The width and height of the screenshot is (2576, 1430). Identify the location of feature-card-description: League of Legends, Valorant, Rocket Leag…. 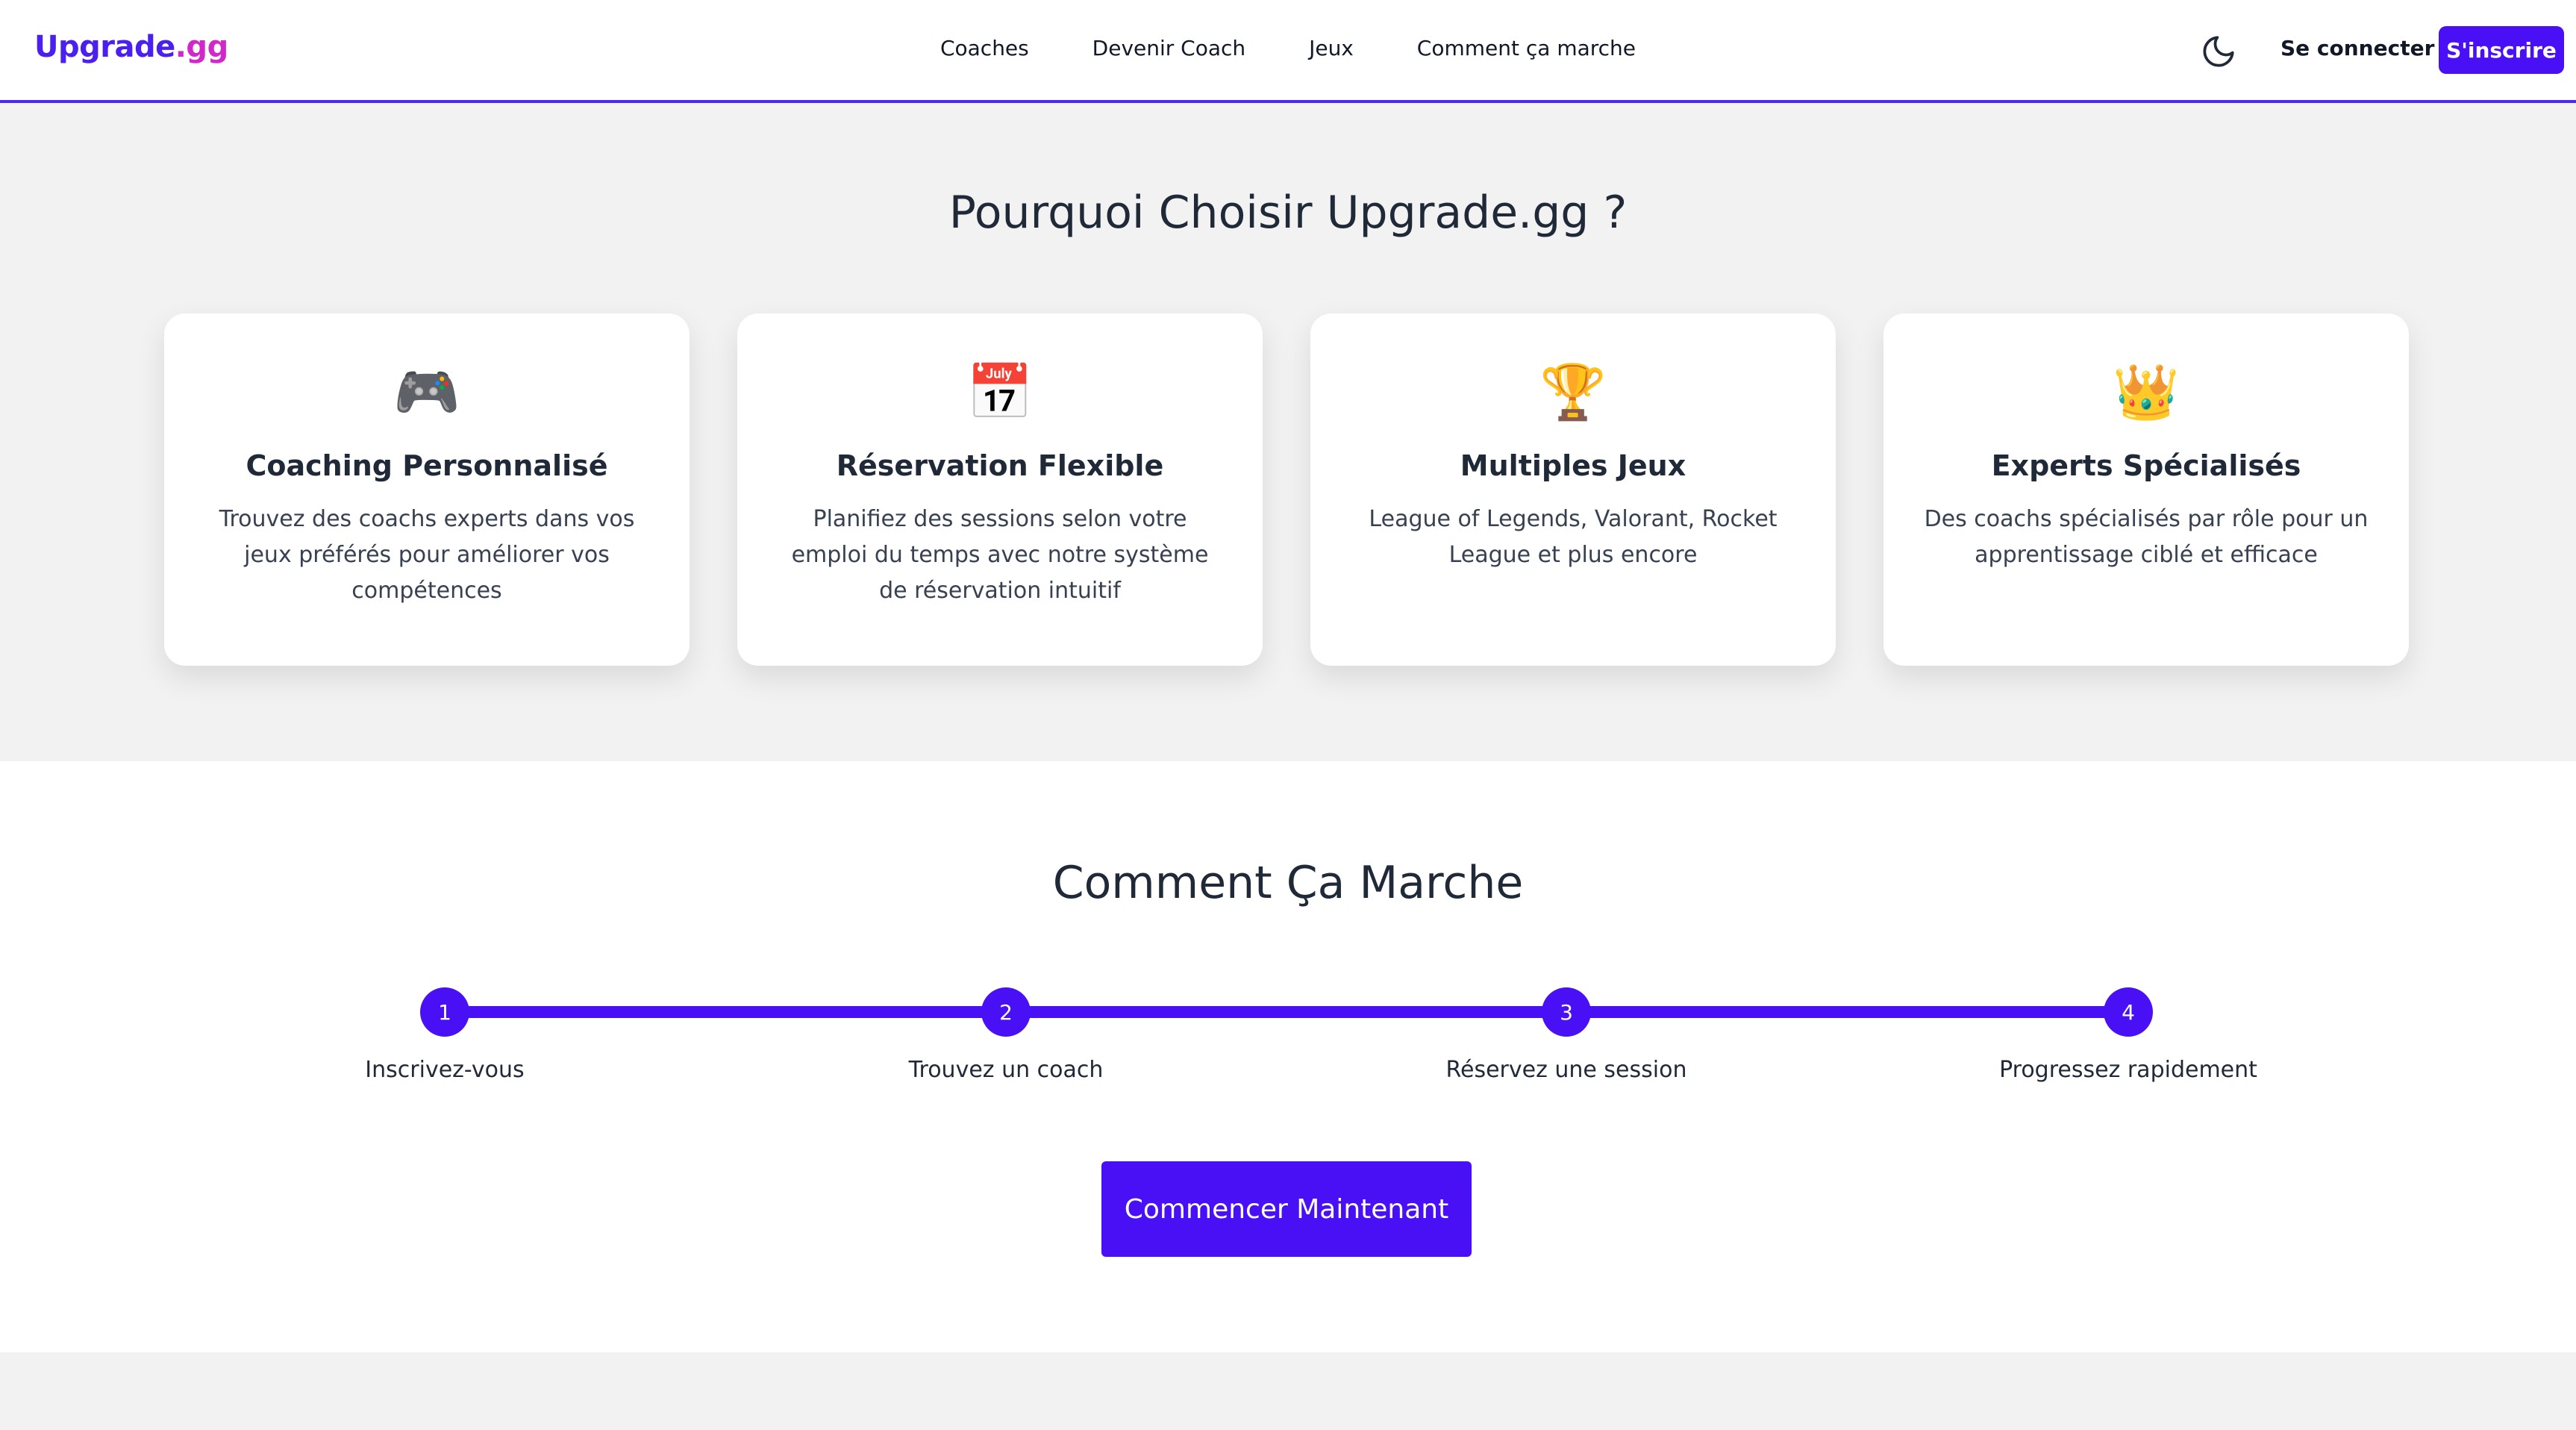
(1573, 537).